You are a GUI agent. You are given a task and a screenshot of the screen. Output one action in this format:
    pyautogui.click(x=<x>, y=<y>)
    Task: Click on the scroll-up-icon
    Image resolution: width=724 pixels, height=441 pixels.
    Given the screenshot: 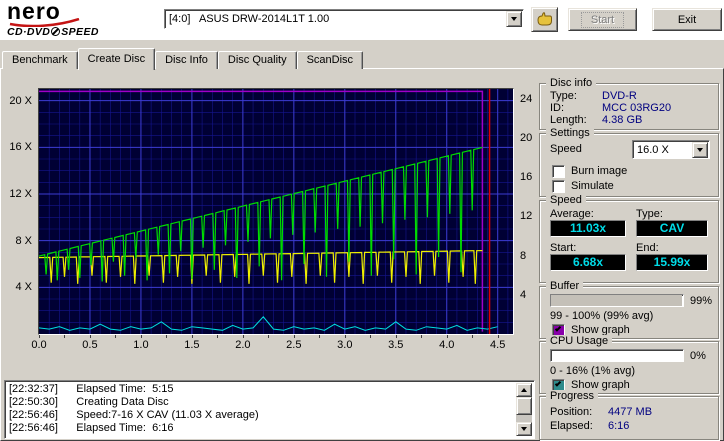 What is the action you would take?
    pyautogui.click(x=524, y=390)
    